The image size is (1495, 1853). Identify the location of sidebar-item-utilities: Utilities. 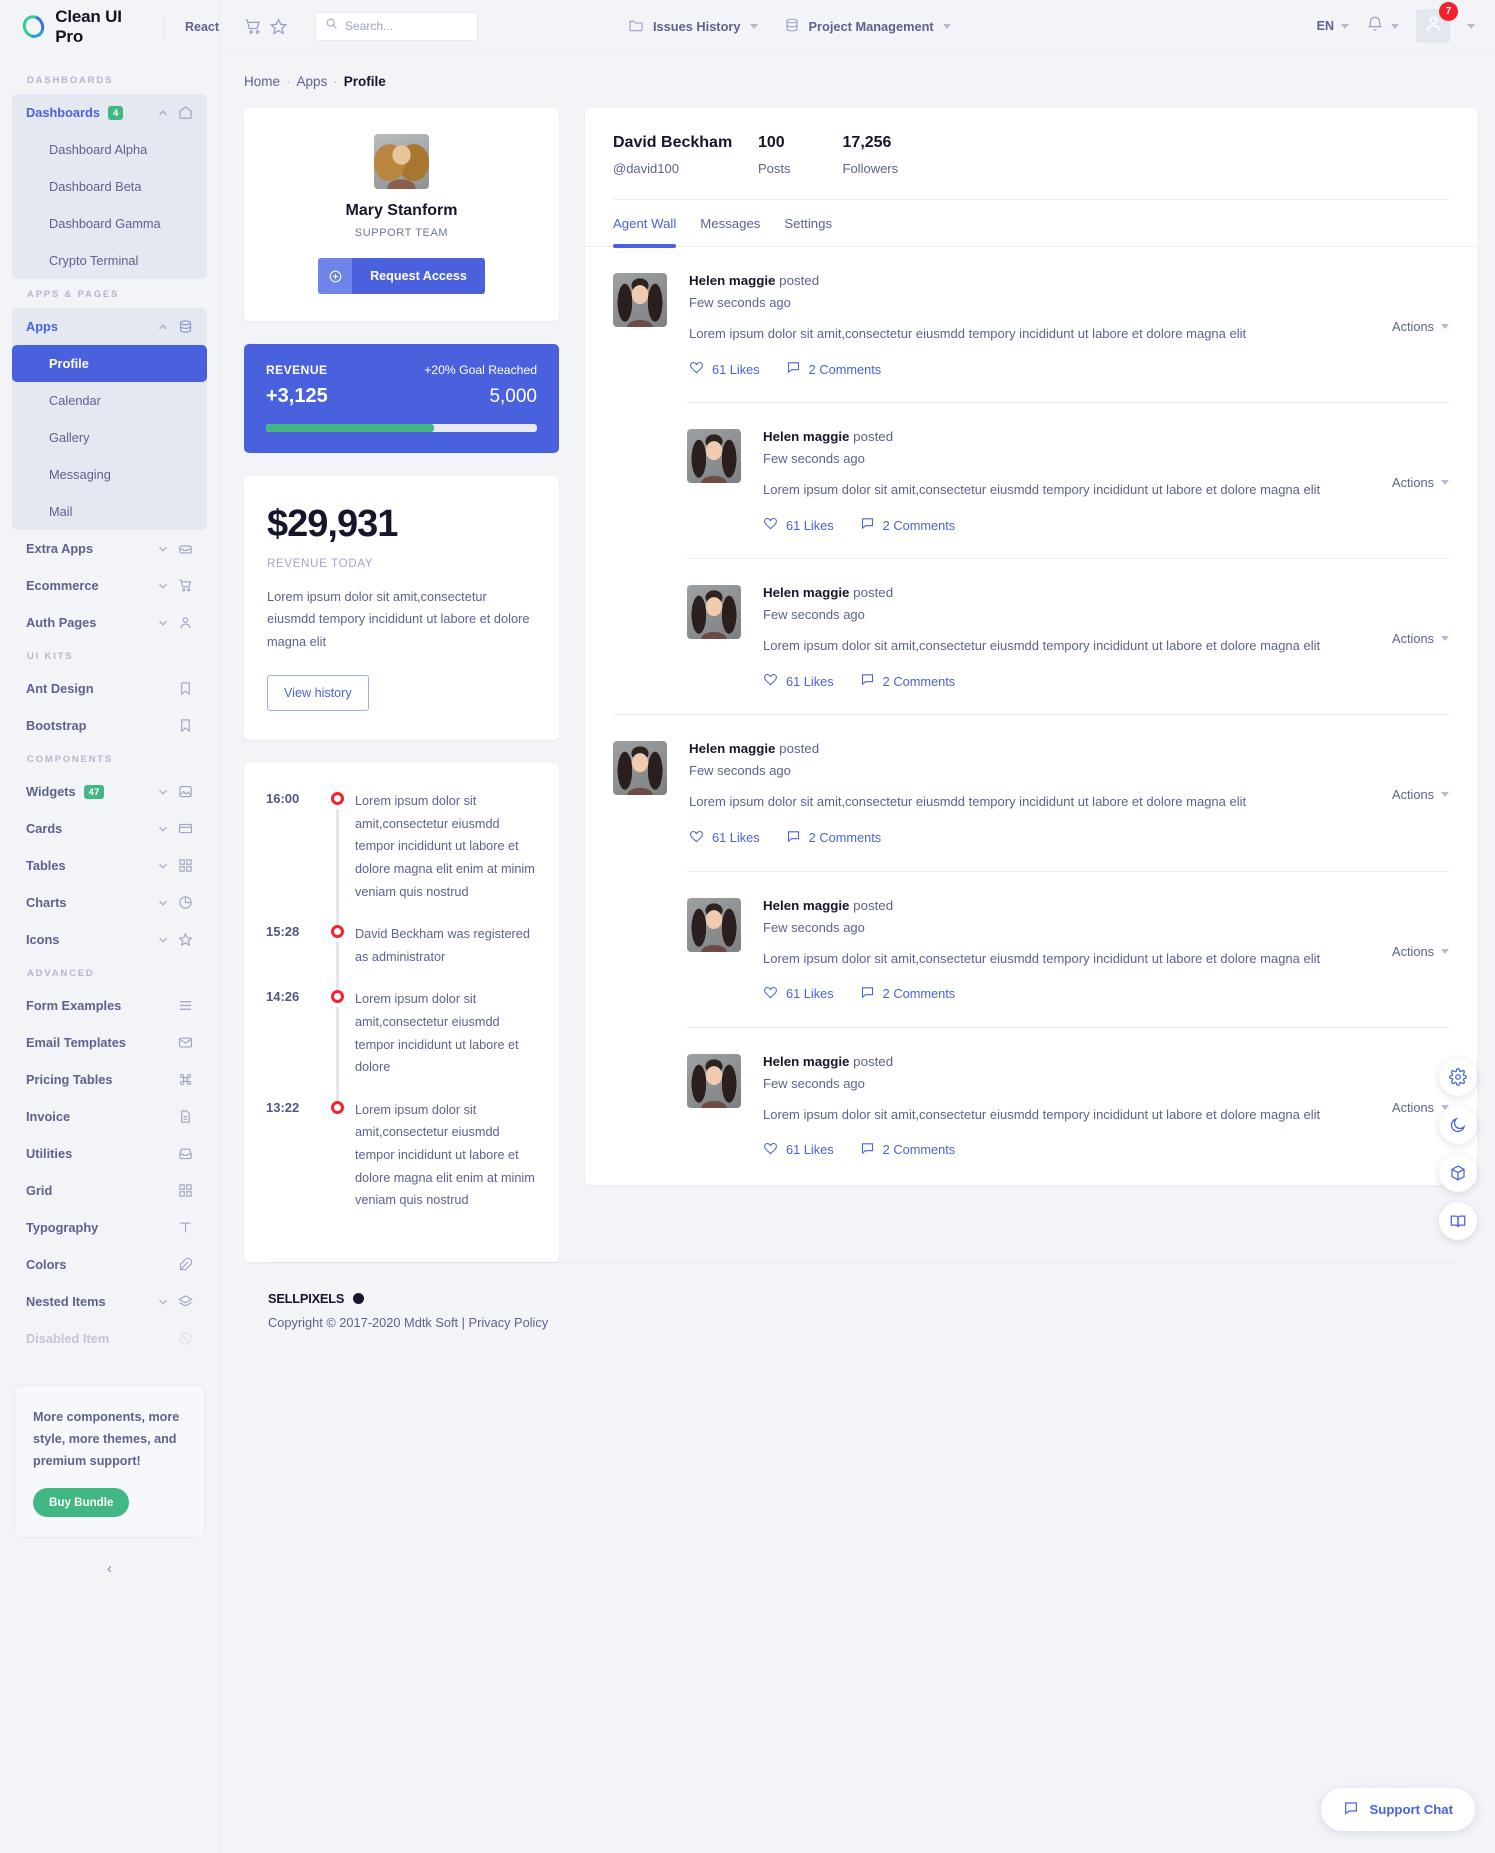
(109, 1153).